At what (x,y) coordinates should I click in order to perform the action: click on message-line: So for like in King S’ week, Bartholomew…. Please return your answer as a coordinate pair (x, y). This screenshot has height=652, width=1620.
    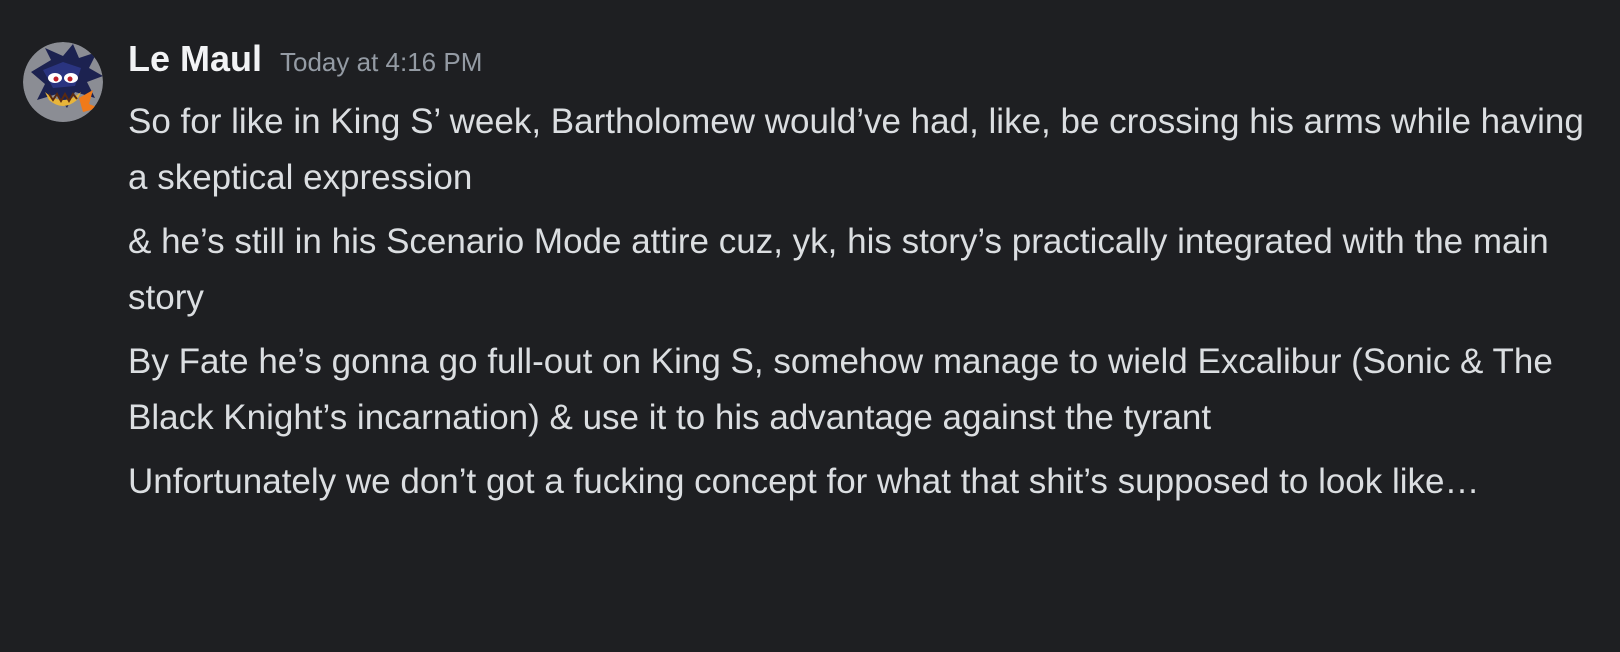
    Looking at the image, I should click on (856, 149).